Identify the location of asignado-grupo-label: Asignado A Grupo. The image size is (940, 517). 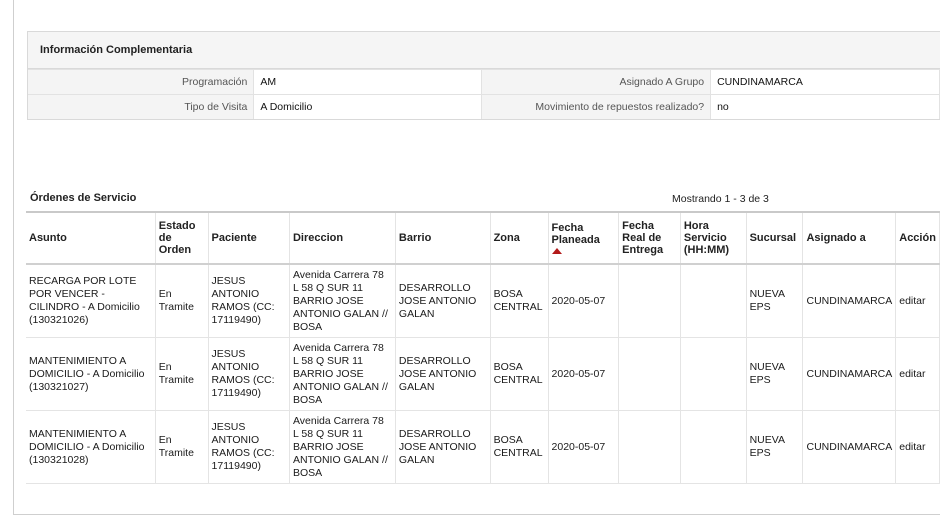
(596, 82).